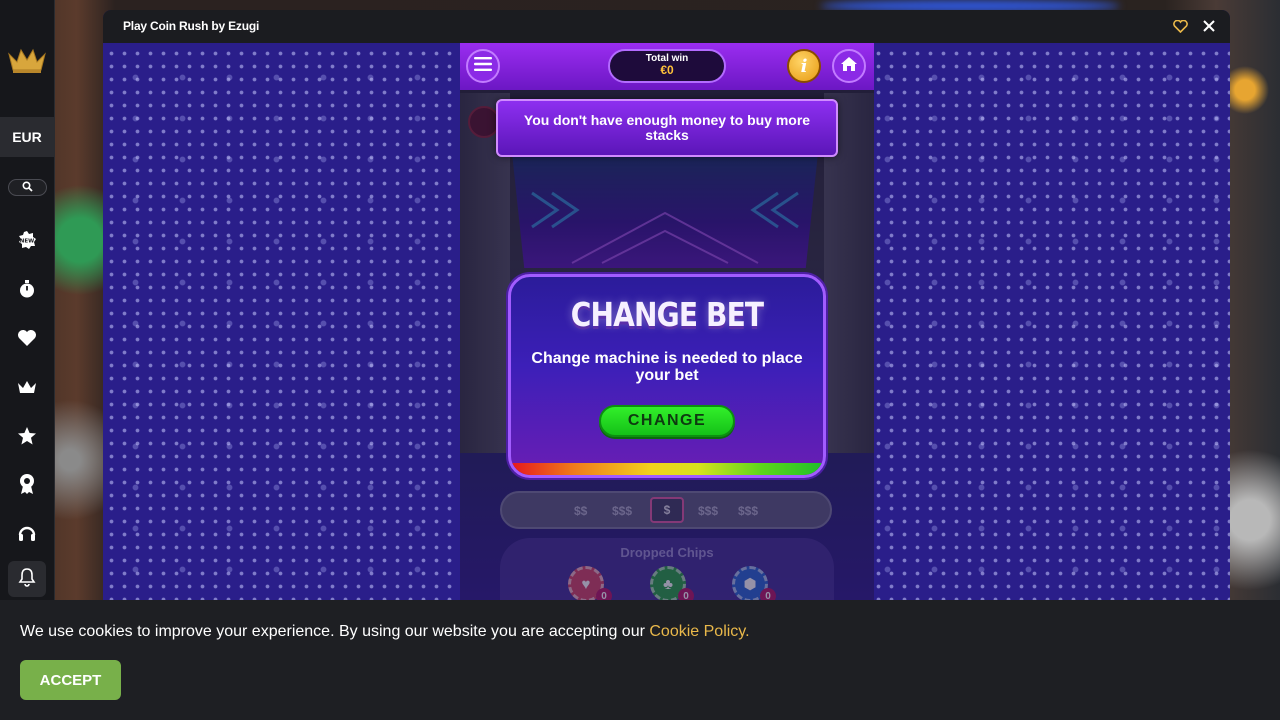 This screenshot has width=1280, height=720. I want to click on game-top-bar: Total win €0 i, so click(667, 66).